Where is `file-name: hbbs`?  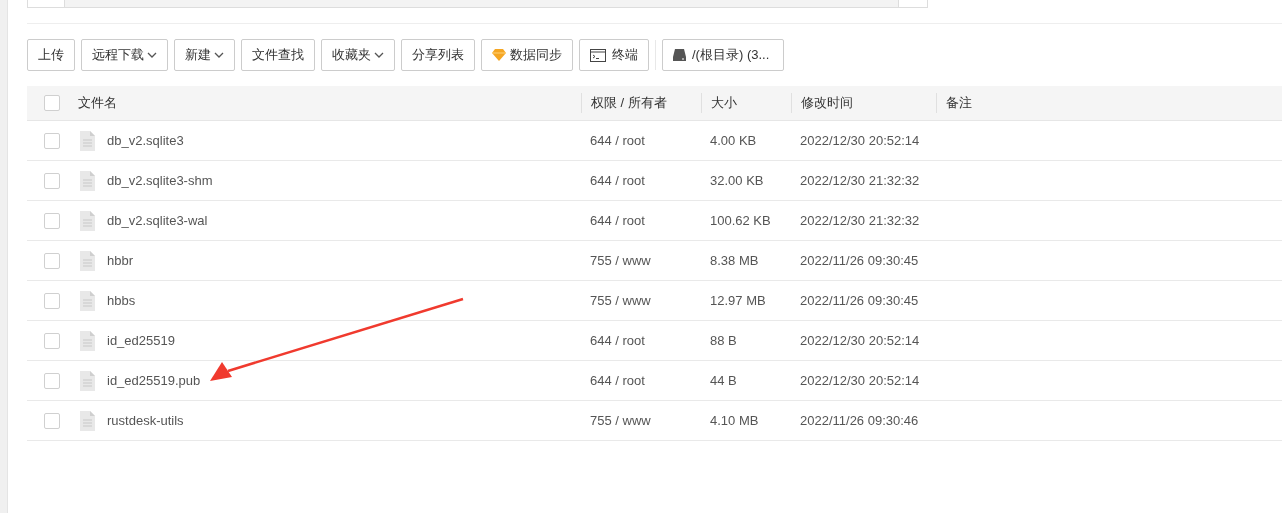
file-name: hbbs is located at coordinates (121, 300).